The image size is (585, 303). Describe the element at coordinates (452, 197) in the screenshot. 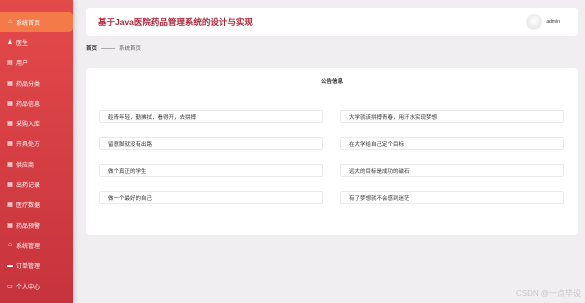

I see `notice-item: 有了梦想就不会感到迷茫` at that location.